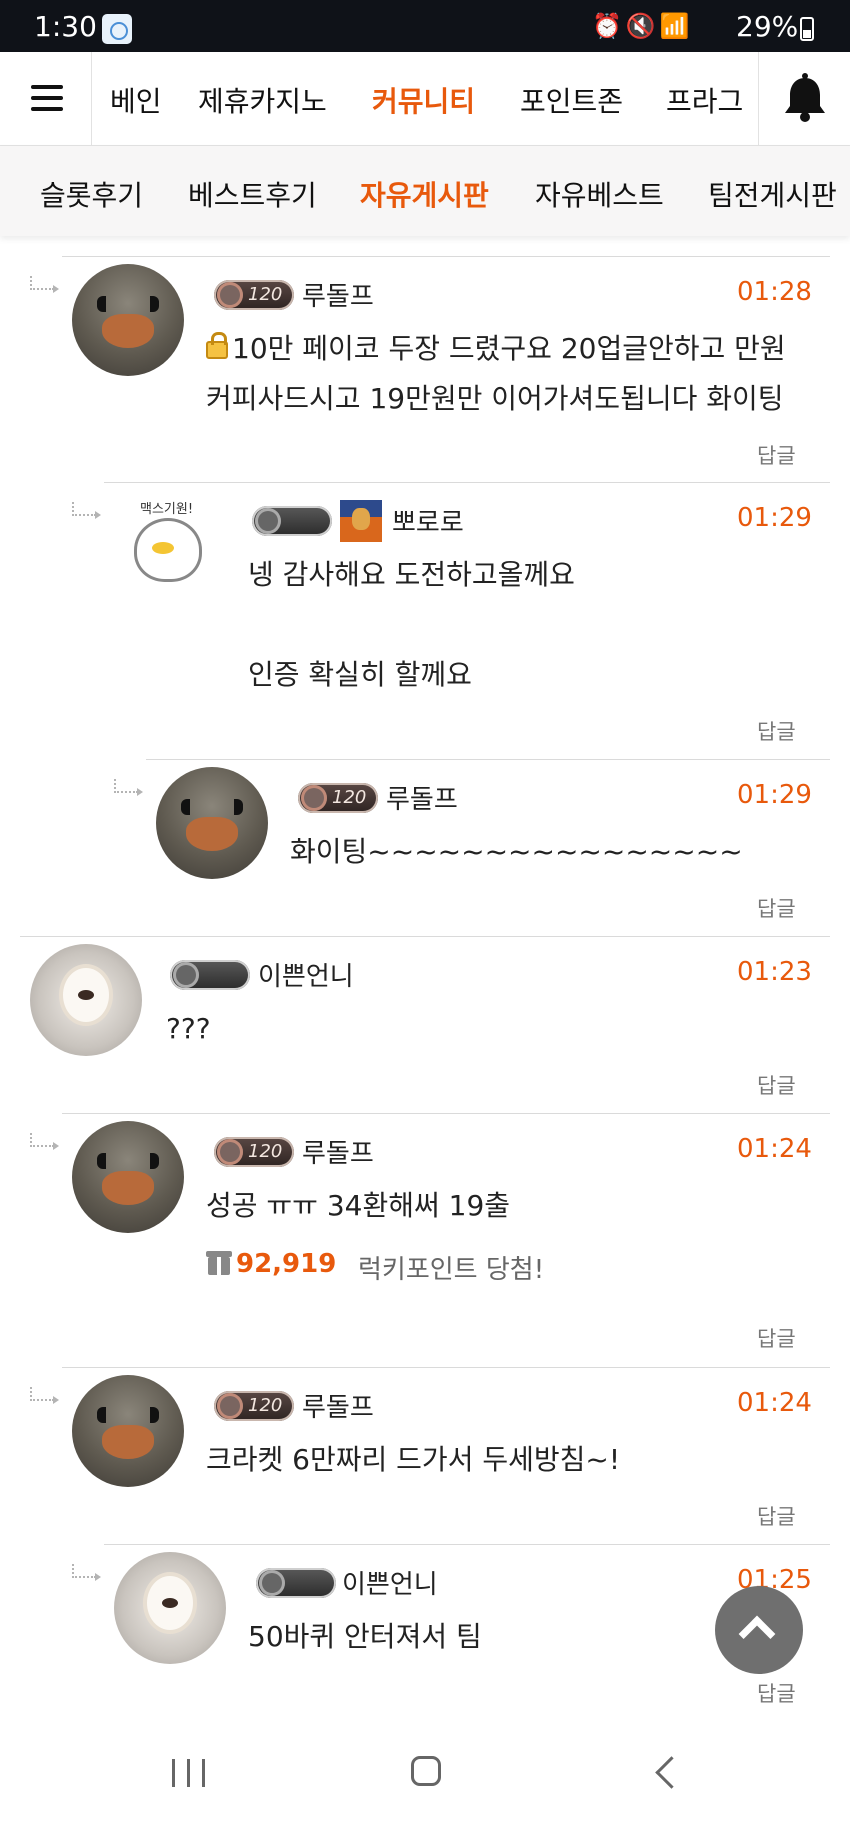  I want to click on comment-text: 성공 ㅠㅠ 34환해써 19출, so click(358, 1205).